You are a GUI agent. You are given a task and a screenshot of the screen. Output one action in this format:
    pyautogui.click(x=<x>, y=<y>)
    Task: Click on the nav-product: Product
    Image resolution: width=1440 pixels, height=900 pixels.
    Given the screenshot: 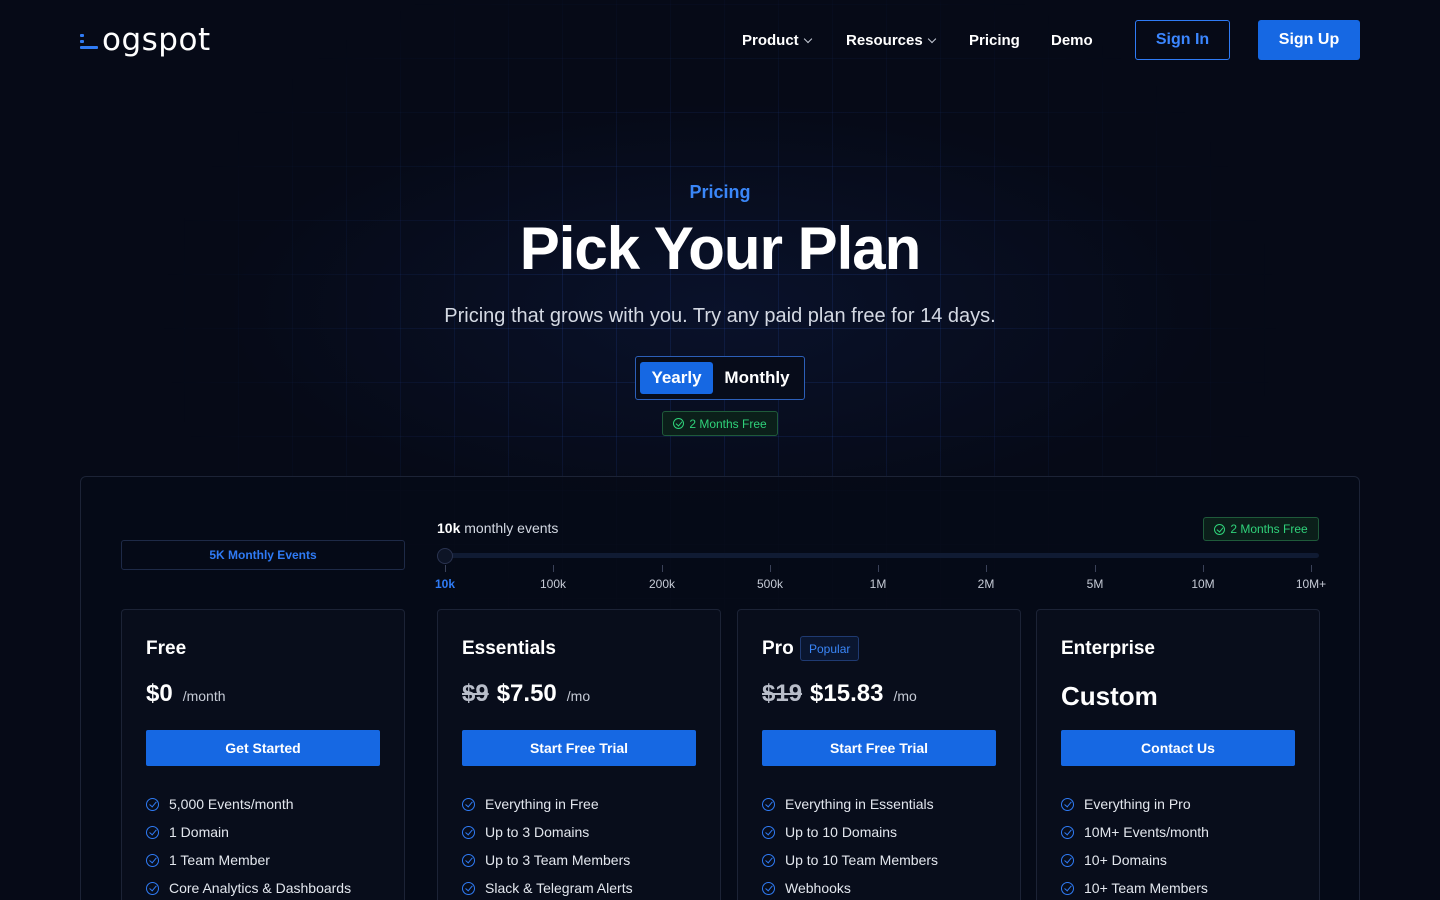 What is the action you would take?
    pyautogui.click(x=777, y=40)
    